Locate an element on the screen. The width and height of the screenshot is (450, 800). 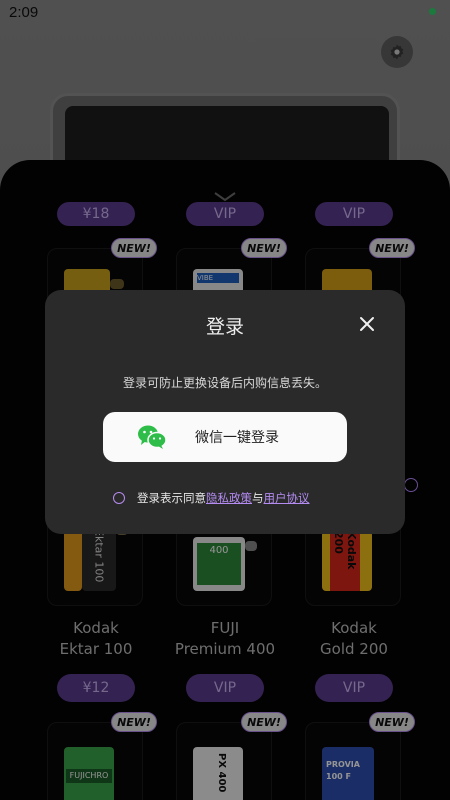
close-icon is located at coordinates (367, 324).